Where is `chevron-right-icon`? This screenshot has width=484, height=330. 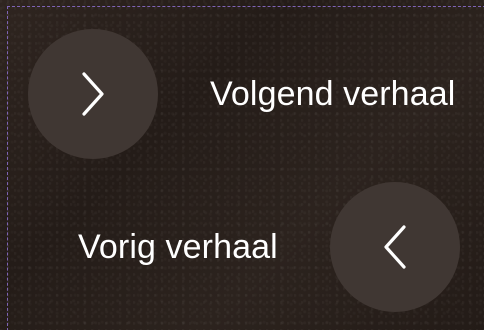 chevron-right-icon is located at coordinates (93, 94).